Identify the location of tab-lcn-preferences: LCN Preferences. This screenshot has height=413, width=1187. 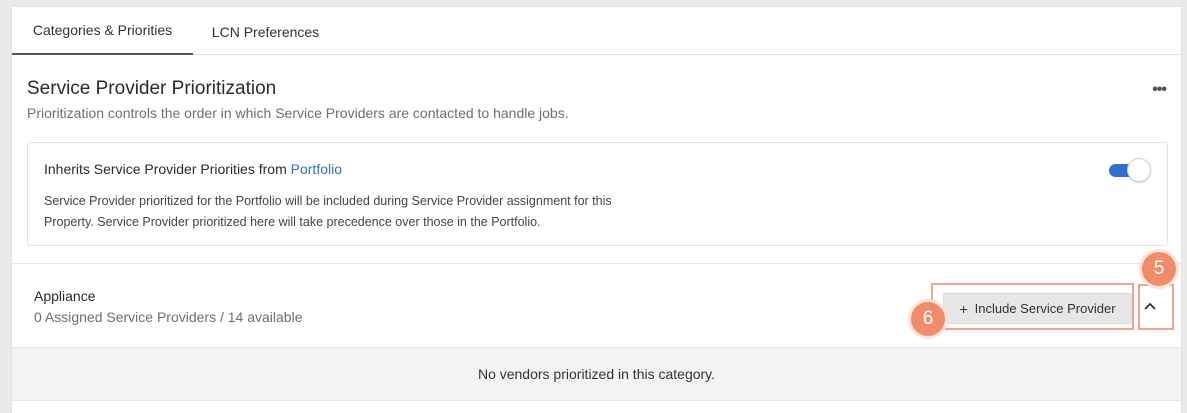
(265, 31).